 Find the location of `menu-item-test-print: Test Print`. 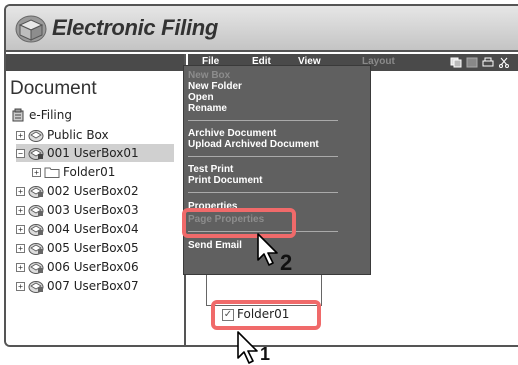

menu-item-test-print: Test Print is located at coordinates (210, 169).